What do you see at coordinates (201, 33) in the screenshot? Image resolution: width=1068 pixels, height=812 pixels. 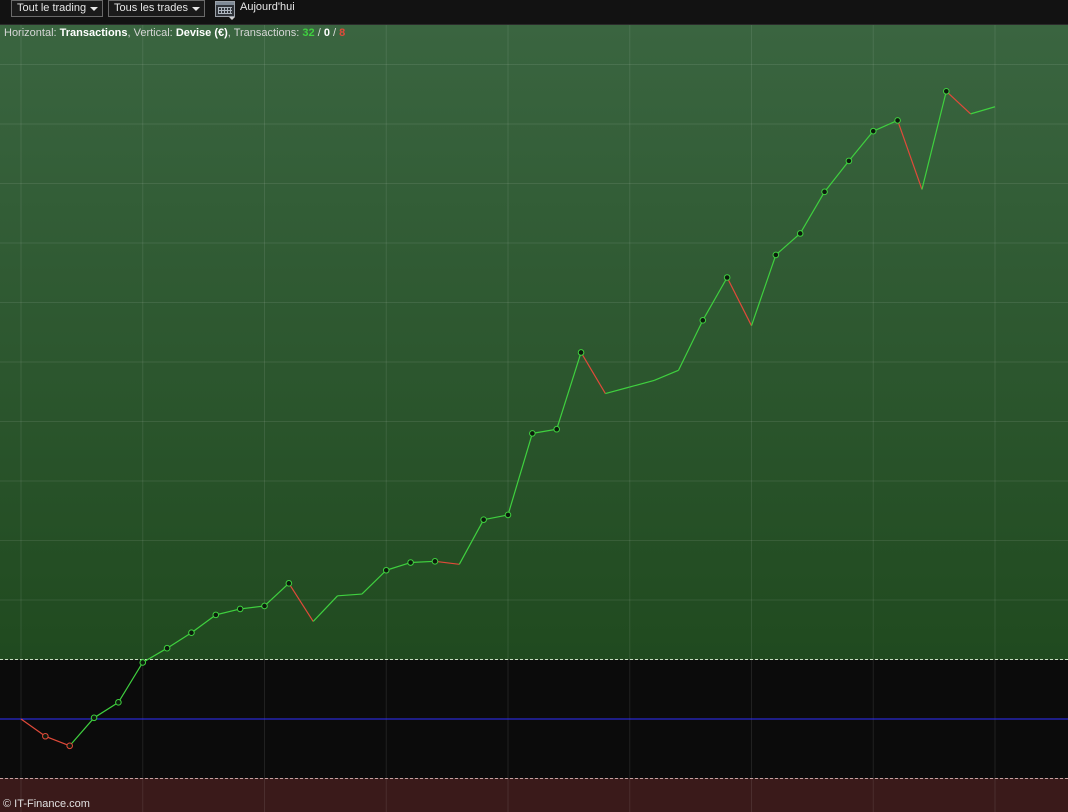 I see `vertical-value: Devise (€)` at bounding box center [201, 33].